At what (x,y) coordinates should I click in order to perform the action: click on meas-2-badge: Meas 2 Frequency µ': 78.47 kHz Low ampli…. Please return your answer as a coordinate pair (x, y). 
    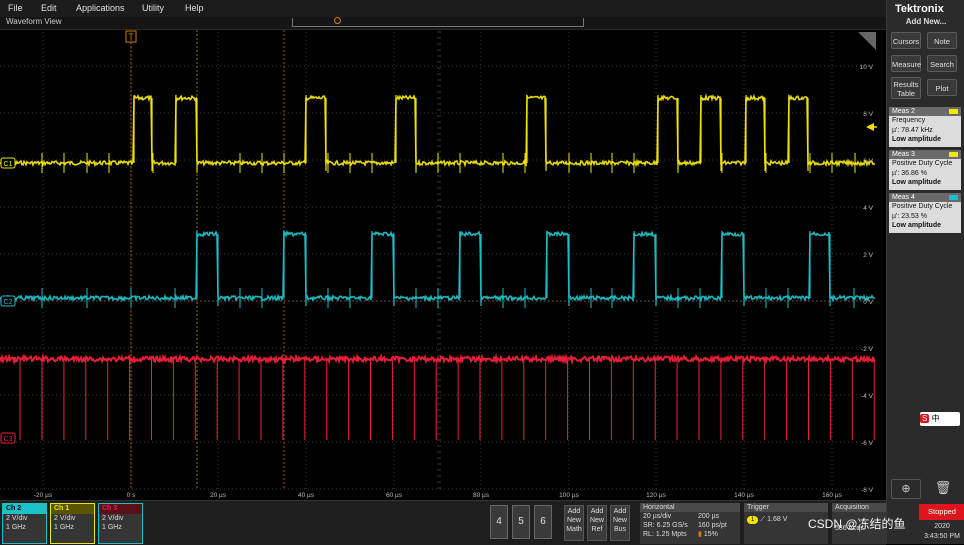
    Looking at the image, I should click on (925, 127).